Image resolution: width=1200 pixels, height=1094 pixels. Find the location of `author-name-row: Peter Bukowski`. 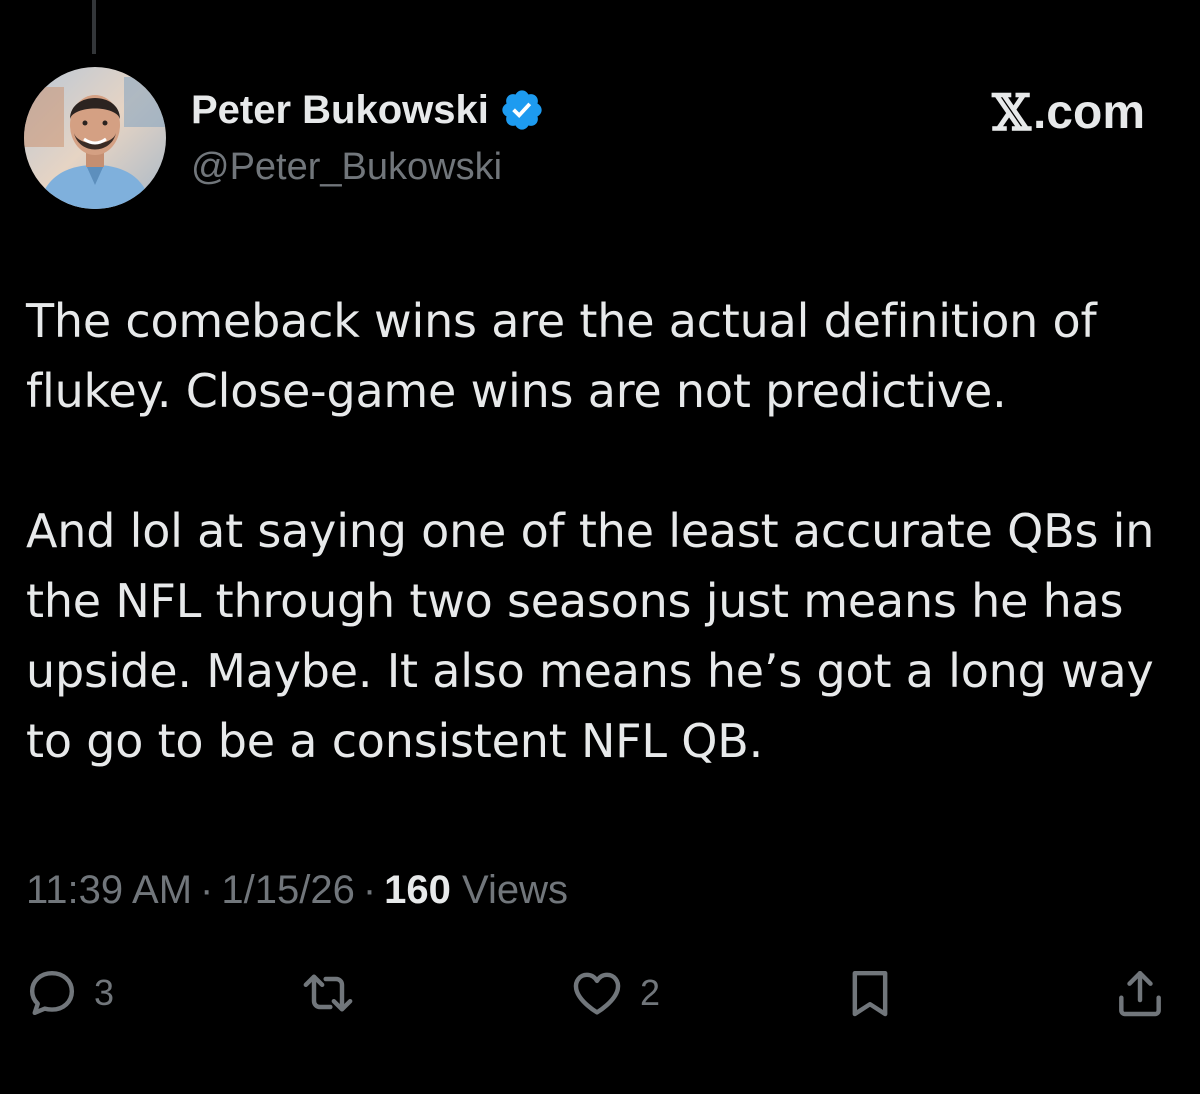

author-name-row: Peter Bukowski is located at coordinates (368, 110).